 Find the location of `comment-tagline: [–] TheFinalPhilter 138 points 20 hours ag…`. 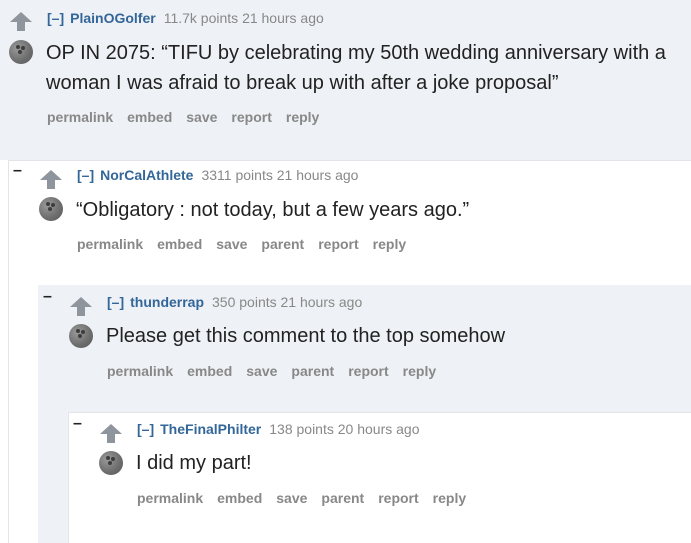

comment-tagline: [–] TheFinalPhilter 138 points 20 hours ag… is located at coordinates (278, 429).